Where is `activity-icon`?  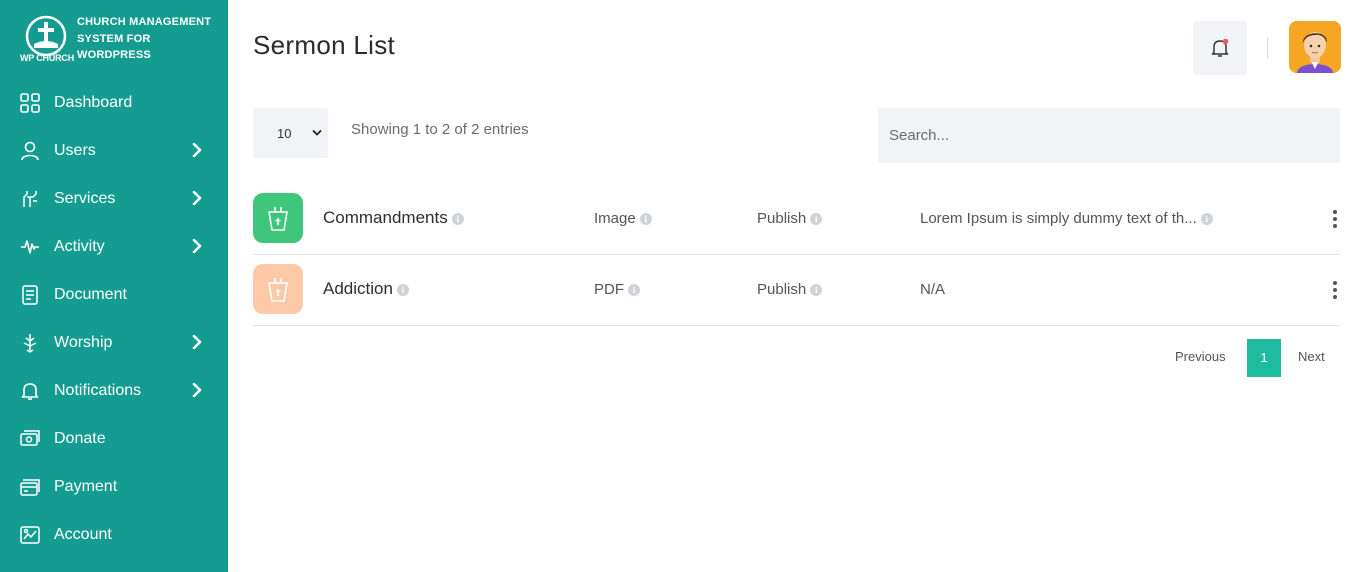 activity-icon is located at coordinates (30, 247).